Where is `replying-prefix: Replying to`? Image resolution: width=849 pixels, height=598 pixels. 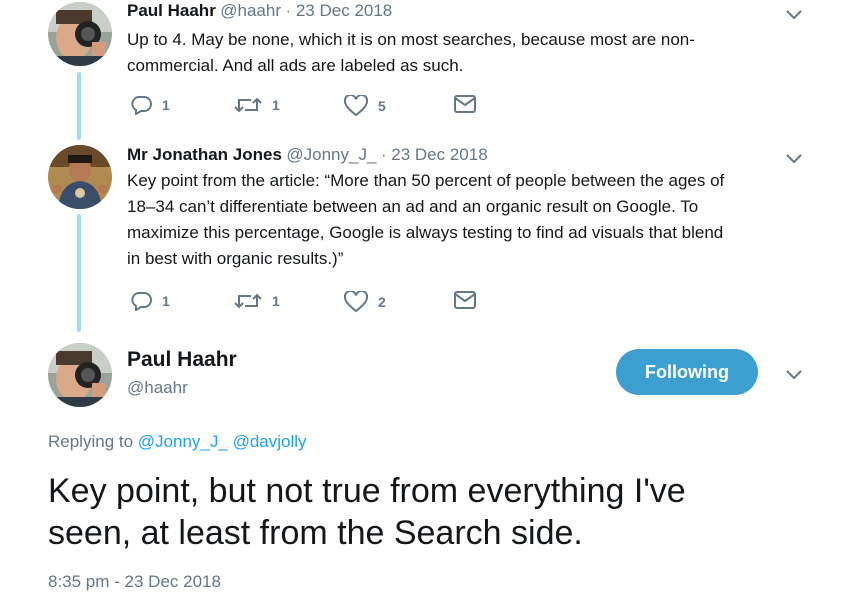 replying-prefix: Replying to is located at coordinates (91, 441).